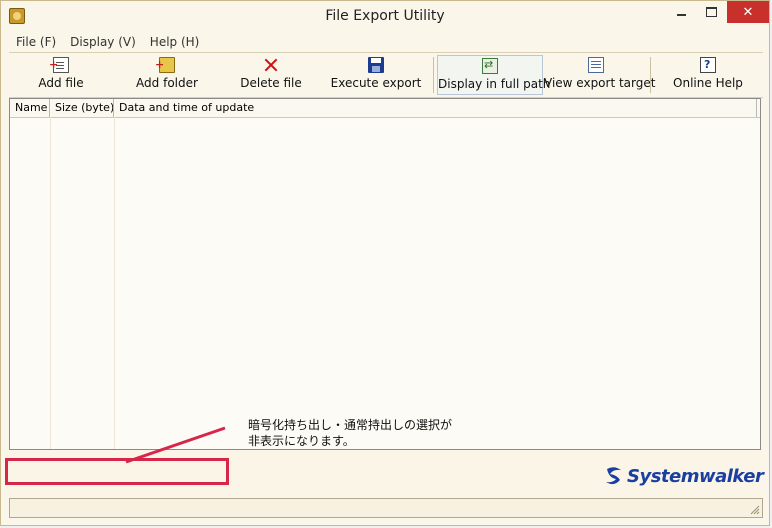  Describe the element at coordinates (350, 433) in the screenshot. I see `annotation-text: 暗号化持ち出し・通常持出しの選択が 非表示になります。` at that location.